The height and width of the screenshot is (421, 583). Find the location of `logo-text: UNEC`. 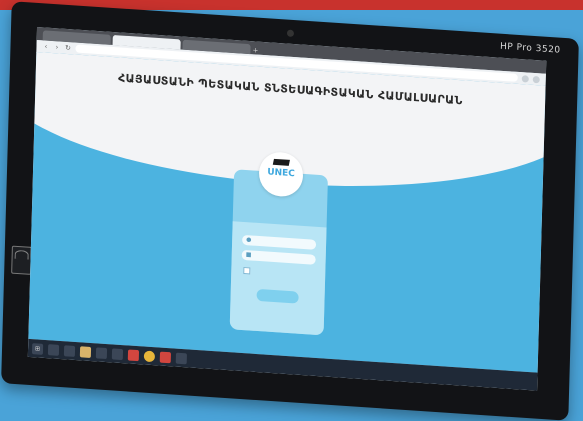

logo-text: UNEC is located at coordinates (281, 173).